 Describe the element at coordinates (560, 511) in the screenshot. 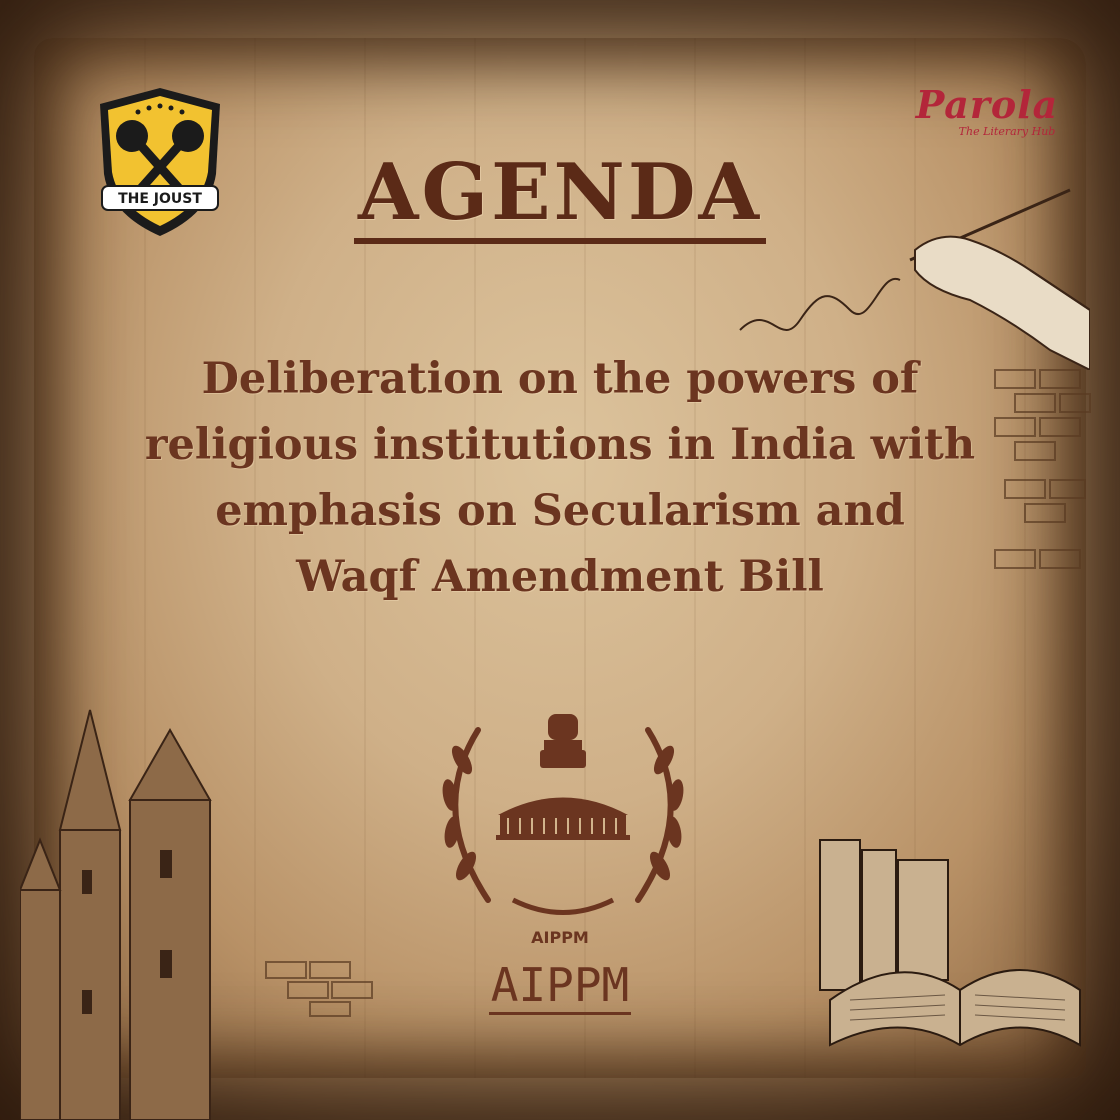

I see `agenda-line: emphasis on Secularism and` at that location.